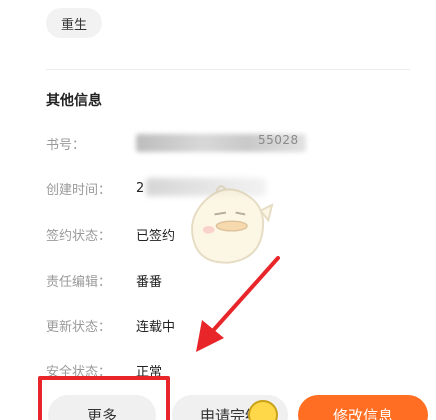  I want to click on edit-info-button: 修改信息, so click(363, 407).